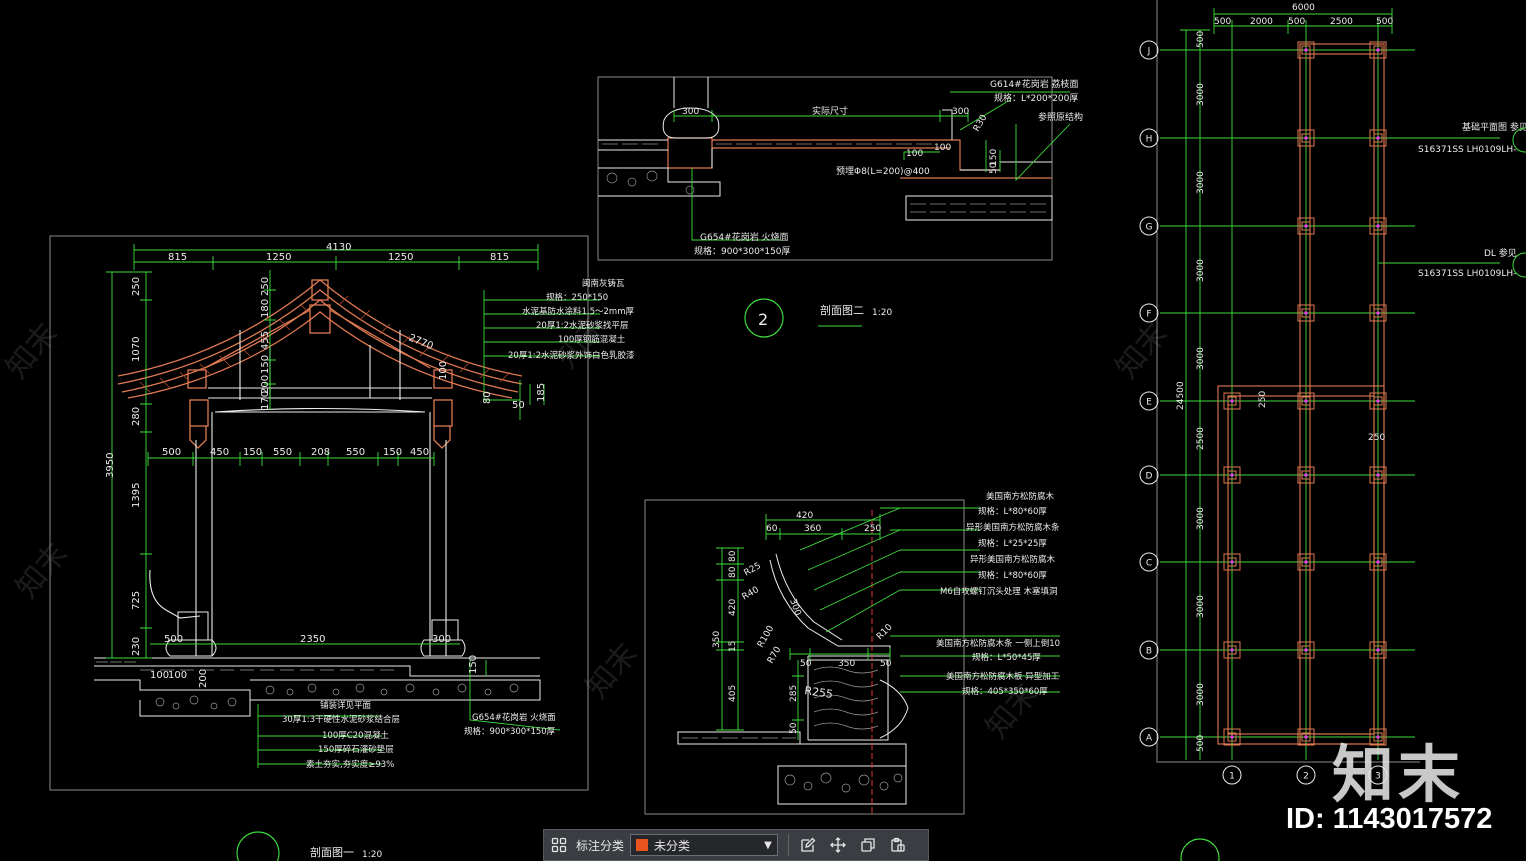  What do you see at coordinates (203, 678) in the screenshot?
I see `dim-bottom: 200` at bounding box center [203, 678].